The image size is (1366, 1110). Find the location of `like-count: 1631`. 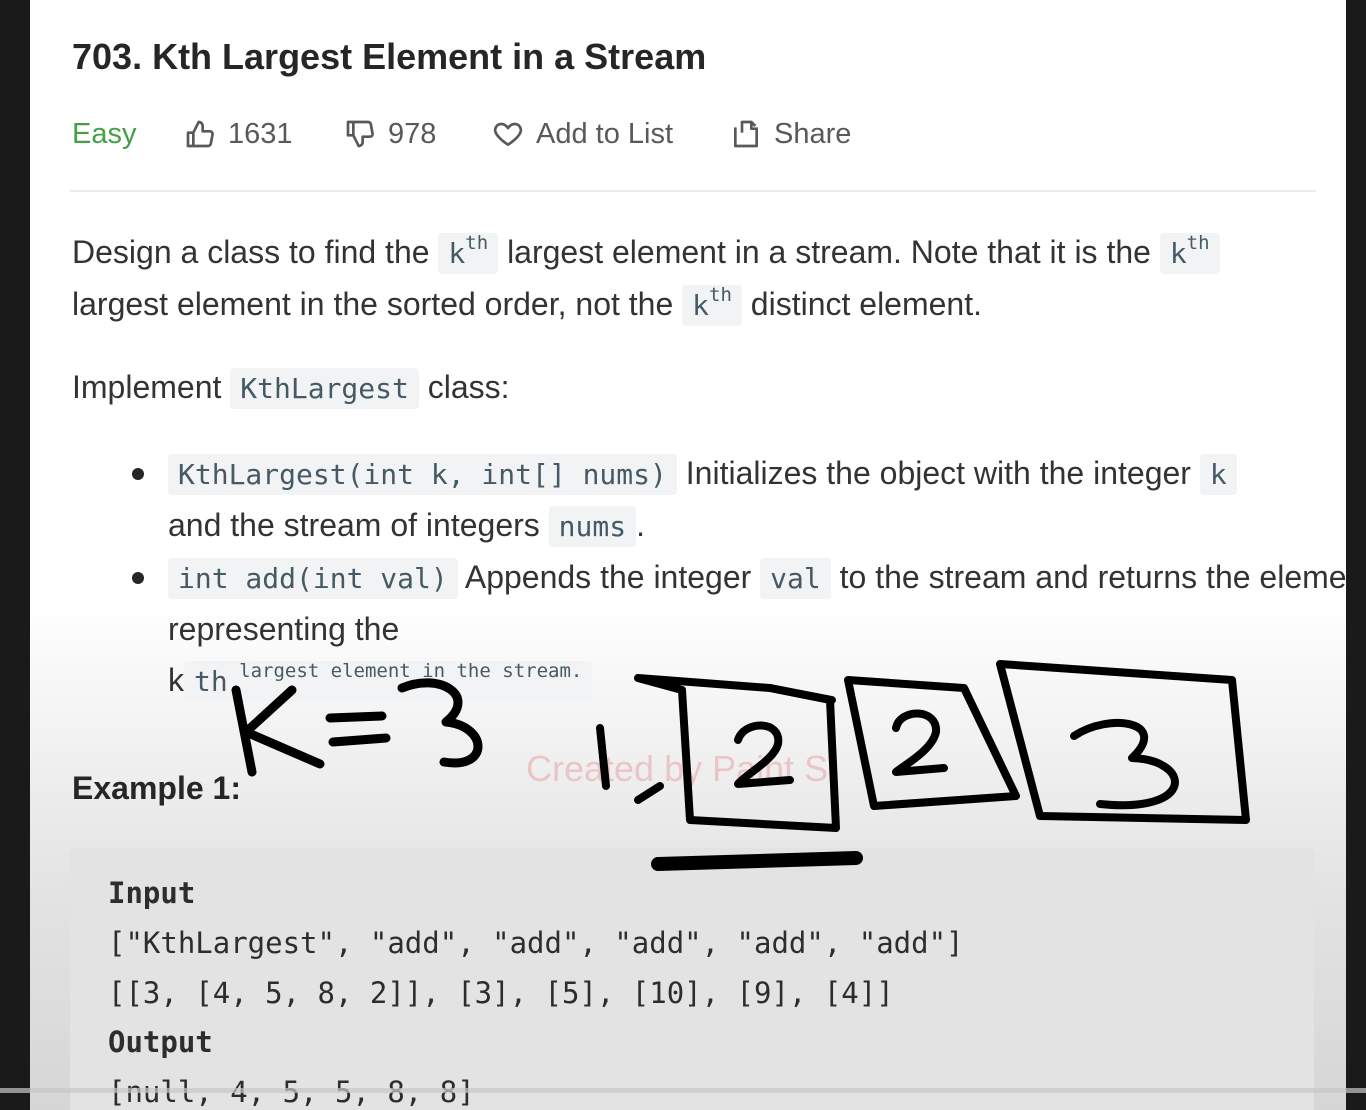

like-count: 1631 is located at coordinates (260, 133).